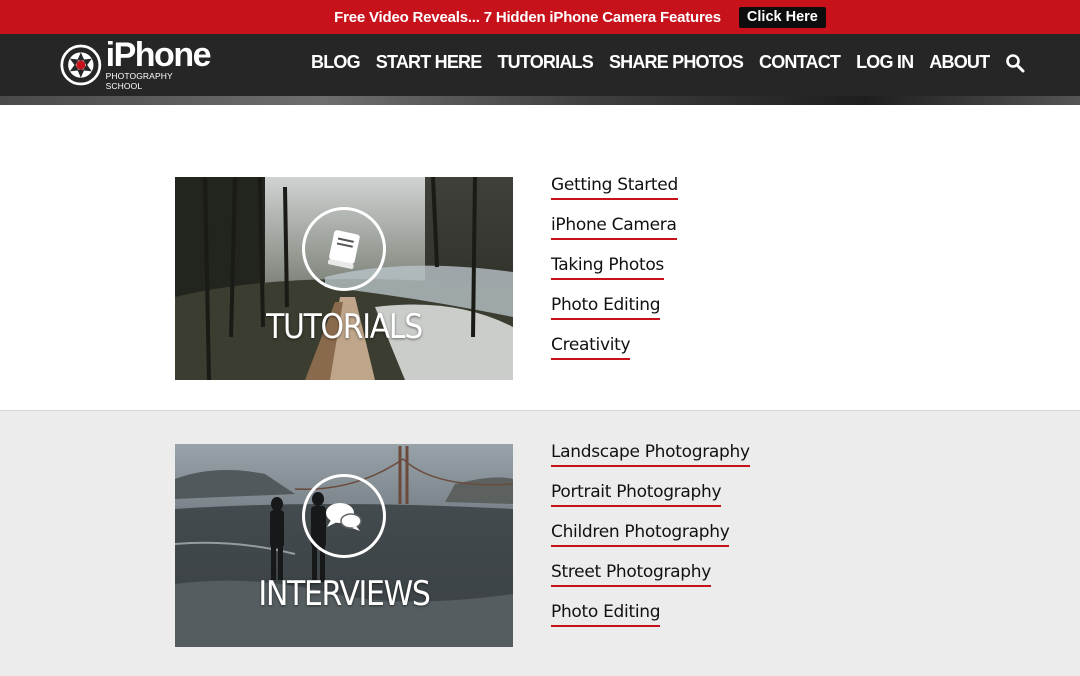 This screenshot has width=1080, height=676. Describe the element at coordinates (614, 187) in the screenshot. I see `link-getting-started: Getting Started` at that location.